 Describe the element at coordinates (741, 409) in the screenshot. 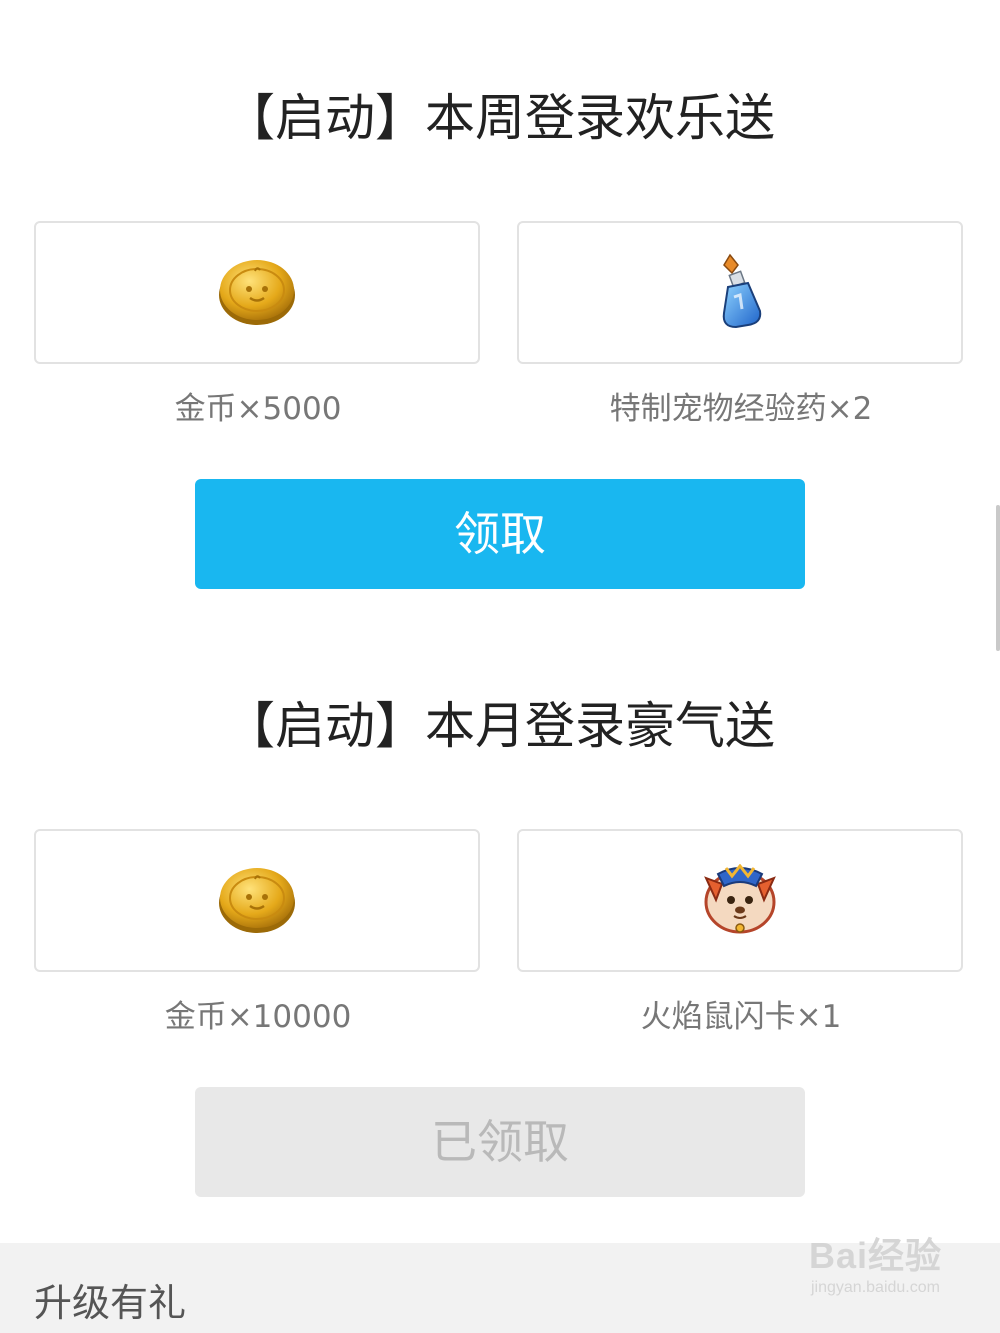

I see `weekly-reward-label-potion: 特制宠物经验药×2` at that location.